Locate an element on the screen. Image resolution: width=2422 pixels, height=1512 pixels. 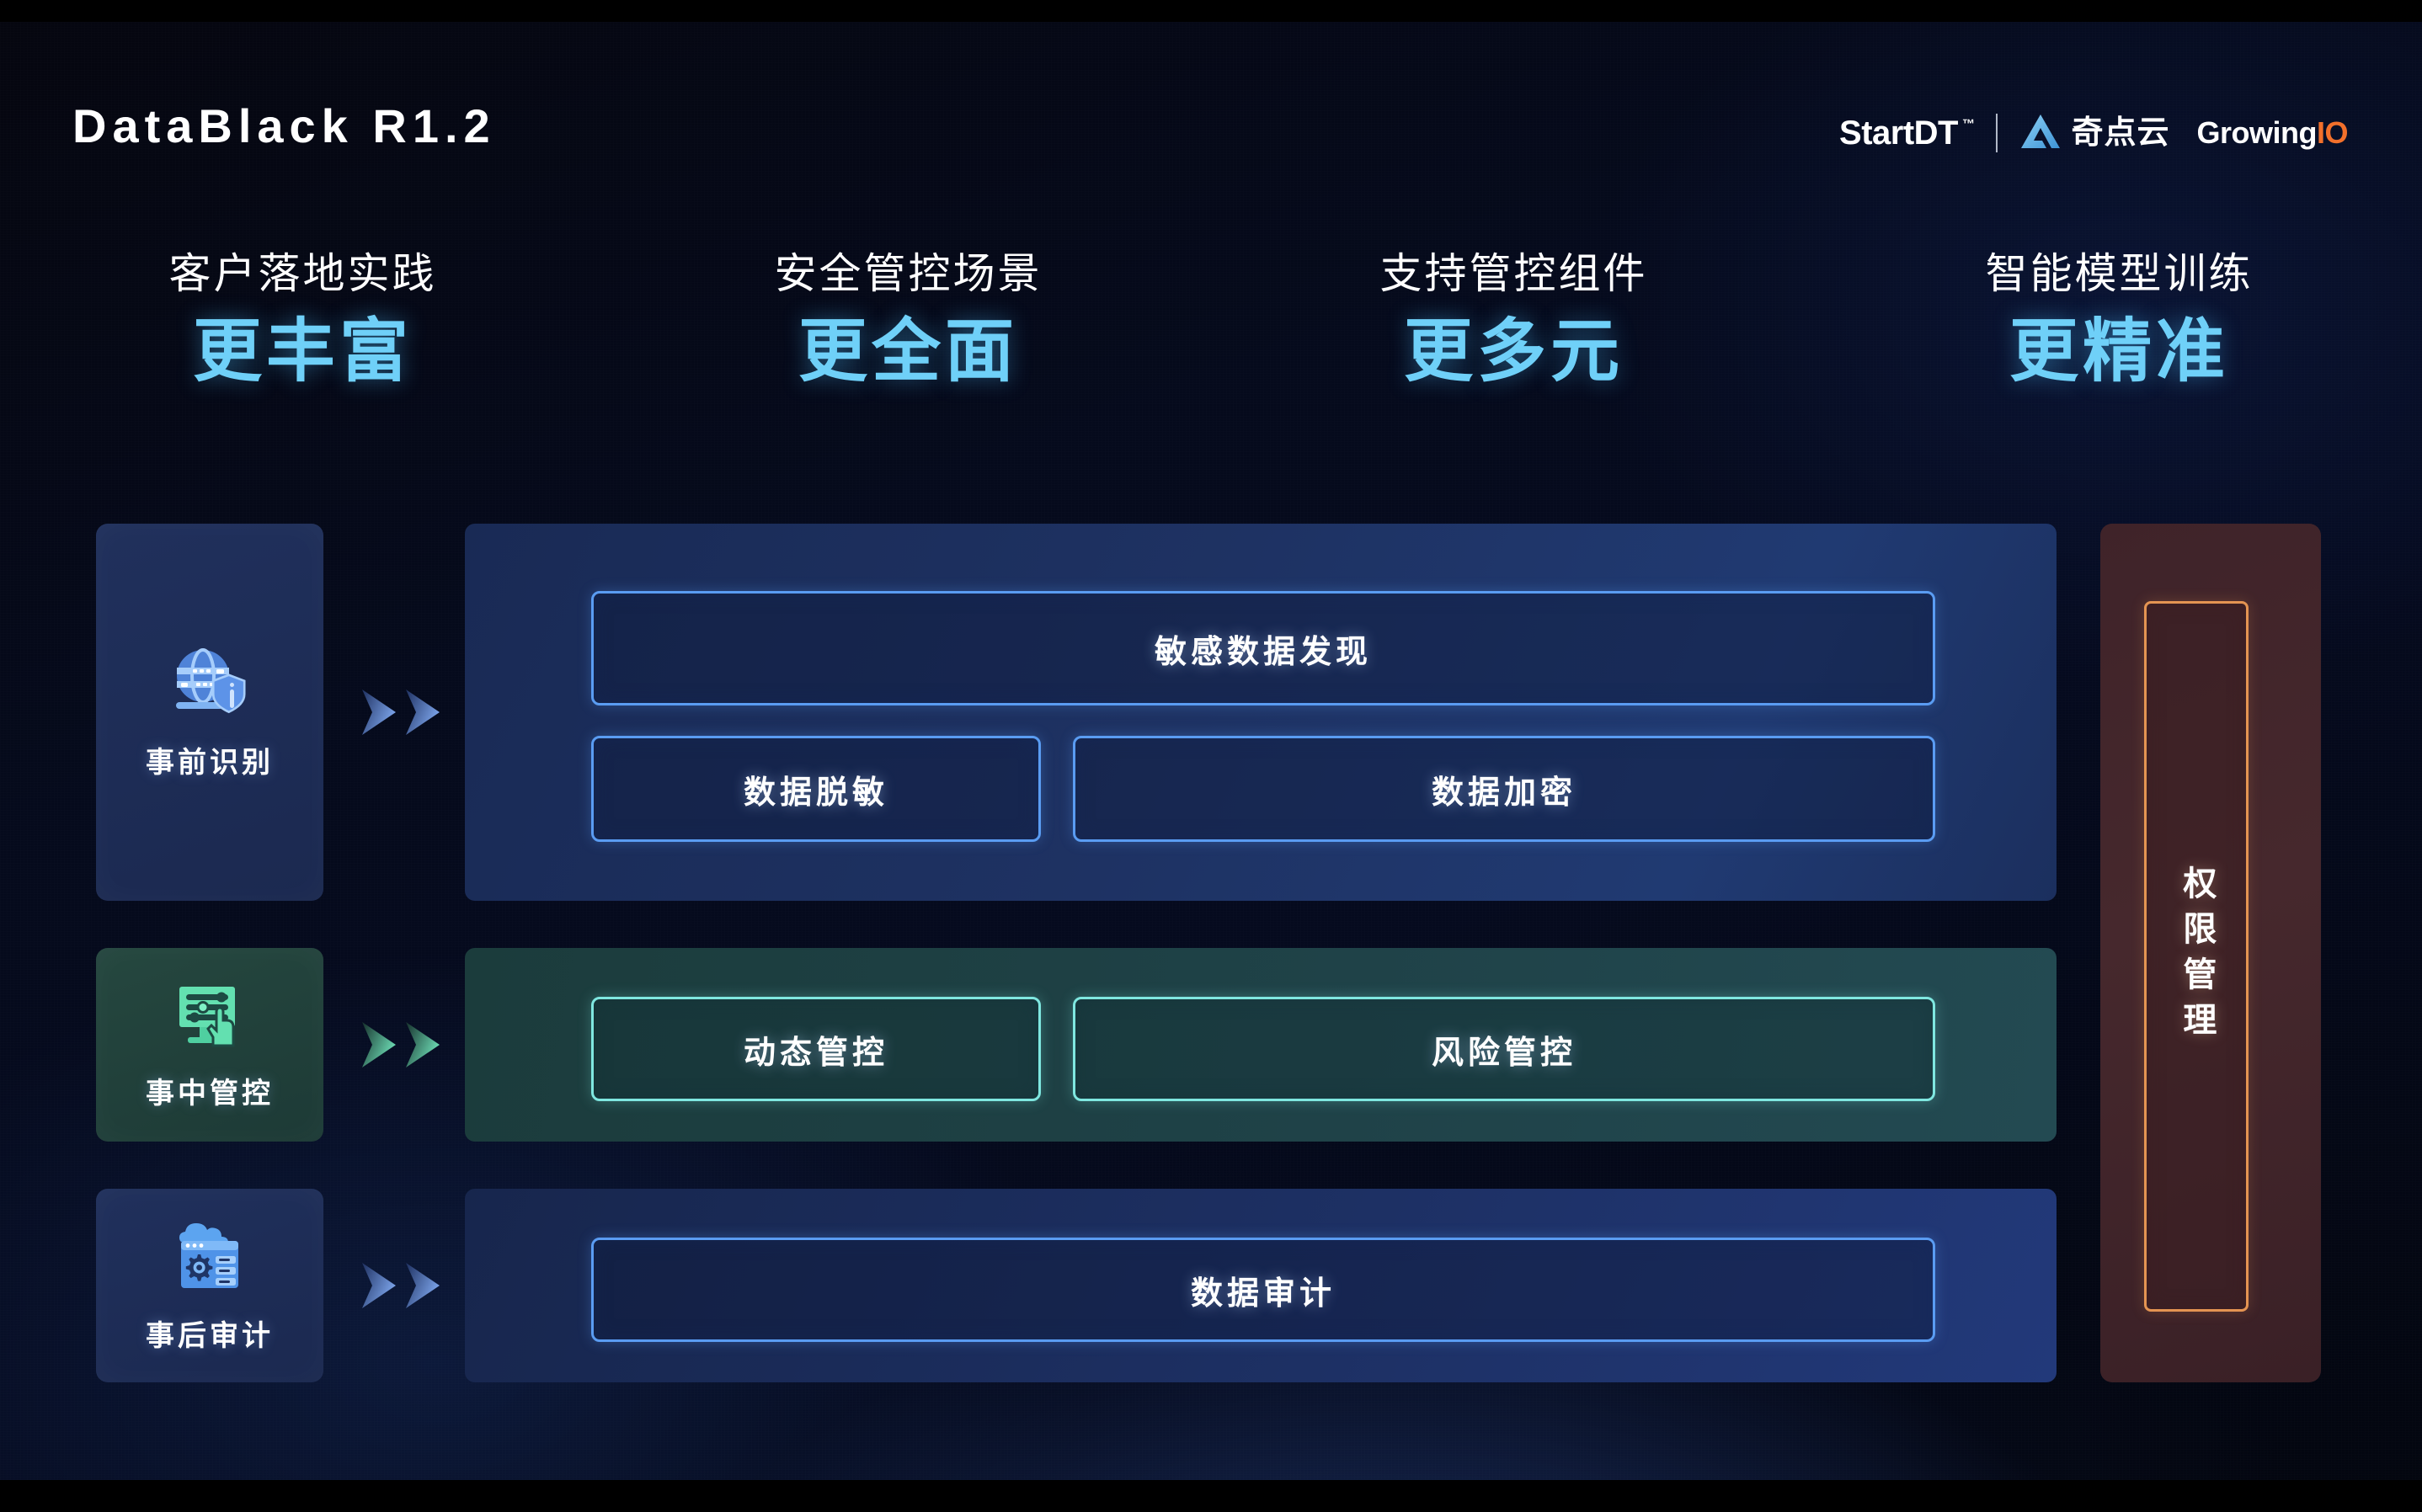
headline-highlight: 更全面 is located at coordinates (908, 351).